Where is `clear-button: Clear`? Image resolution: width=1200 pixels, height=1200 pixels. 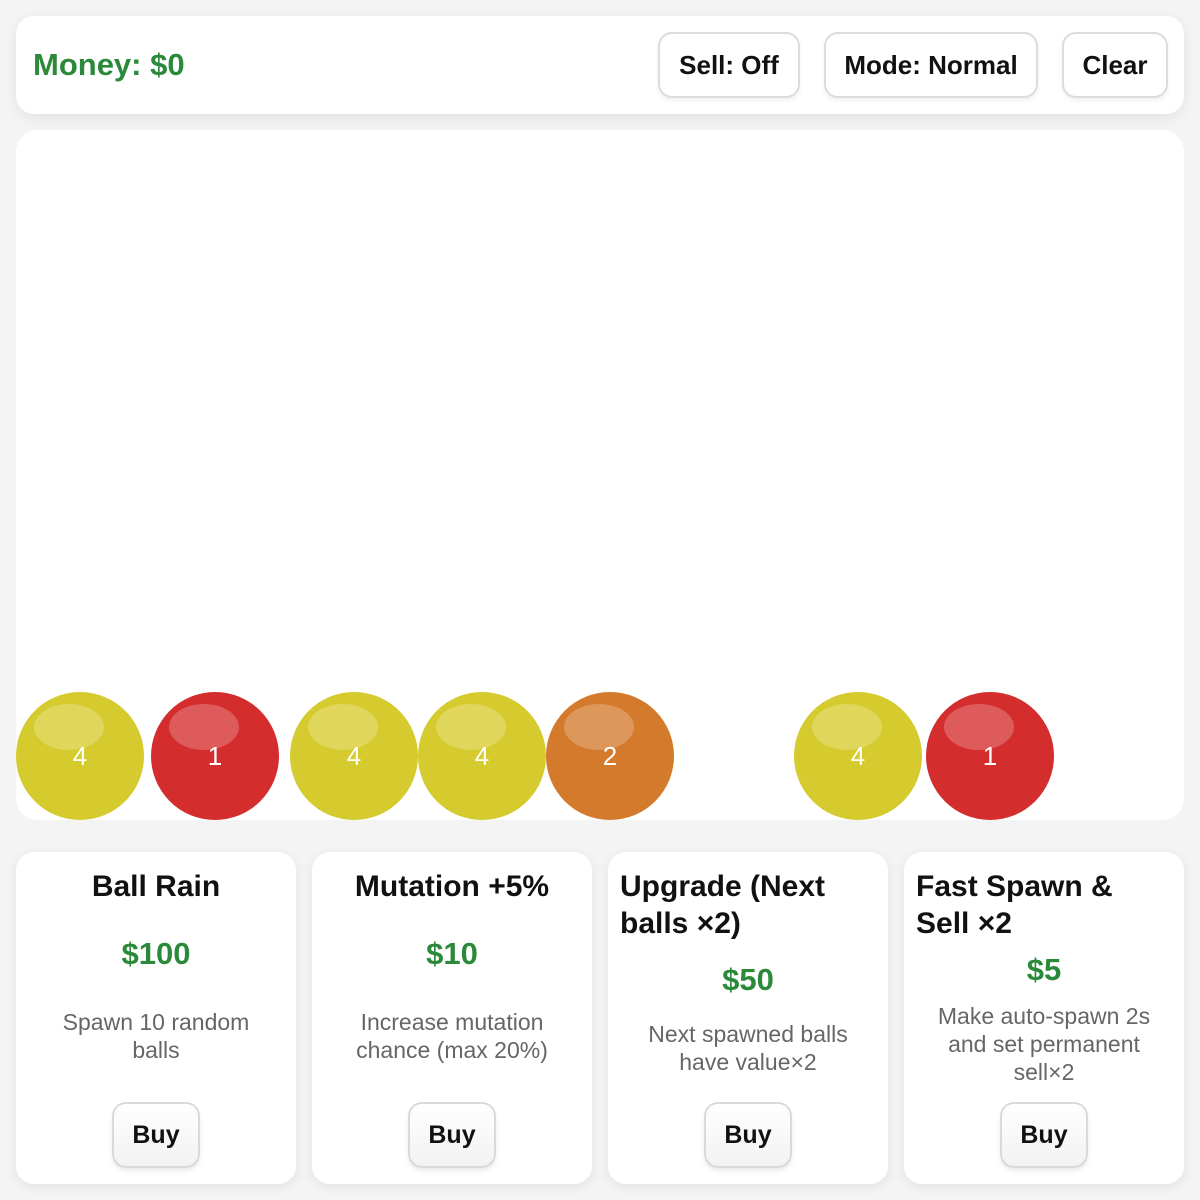 clear-button: Clear is located at coordinates (1115, 65).